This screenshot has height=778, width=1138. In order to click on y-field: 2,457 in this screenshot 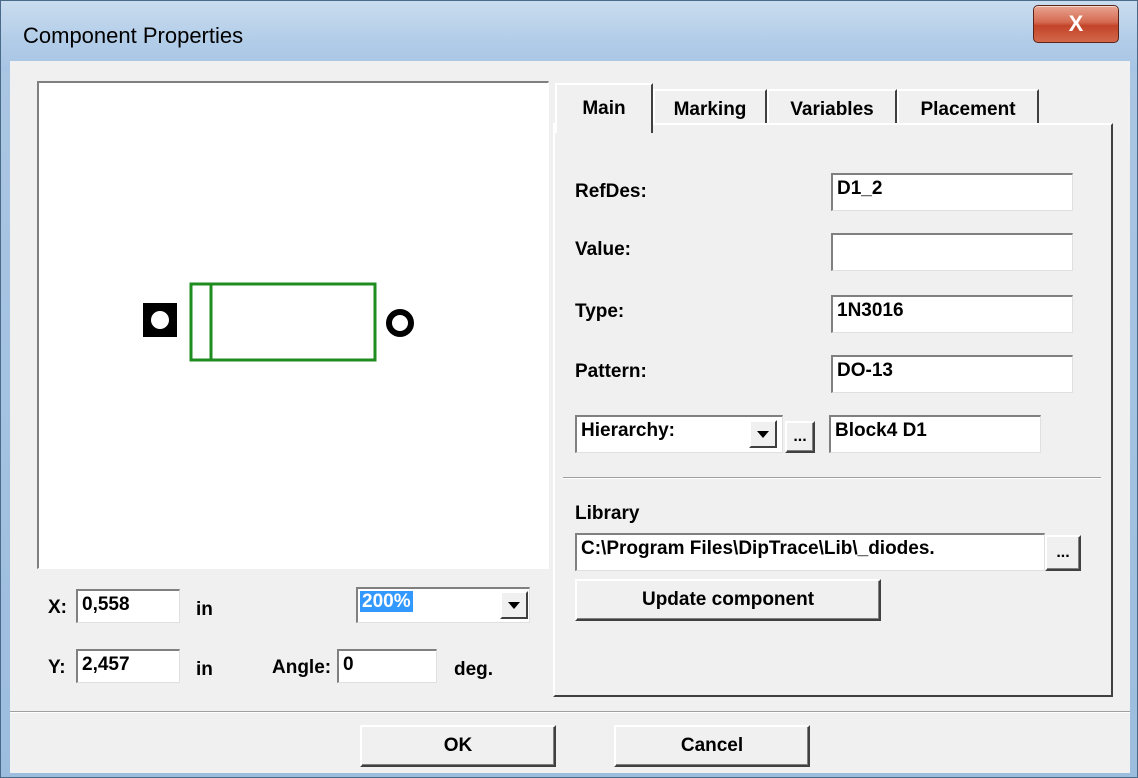, I will do `click(128, 666)`.